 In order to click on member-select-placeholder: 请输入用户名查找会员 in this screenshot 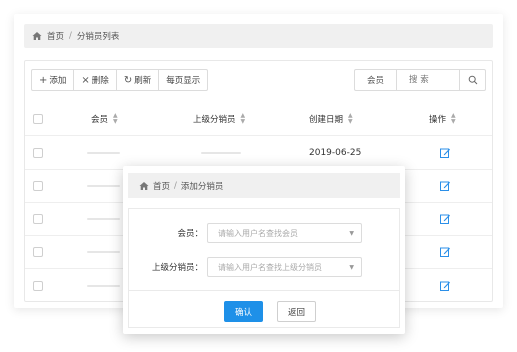, I will do `click(258, 233)`.